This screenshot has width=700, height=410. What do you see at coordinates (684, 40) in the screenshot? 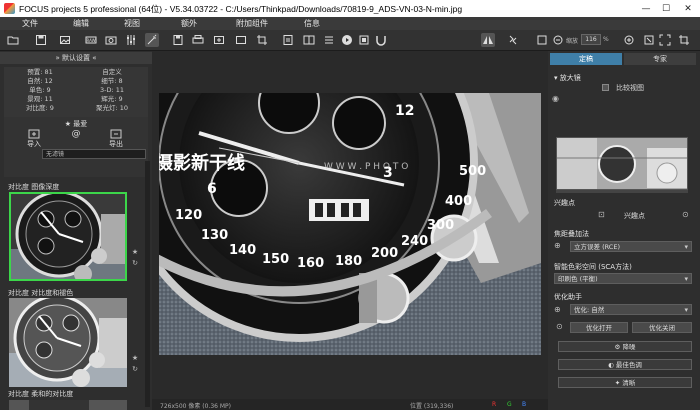
I see `crop-frame-icon` at bounding box center [684, 40].